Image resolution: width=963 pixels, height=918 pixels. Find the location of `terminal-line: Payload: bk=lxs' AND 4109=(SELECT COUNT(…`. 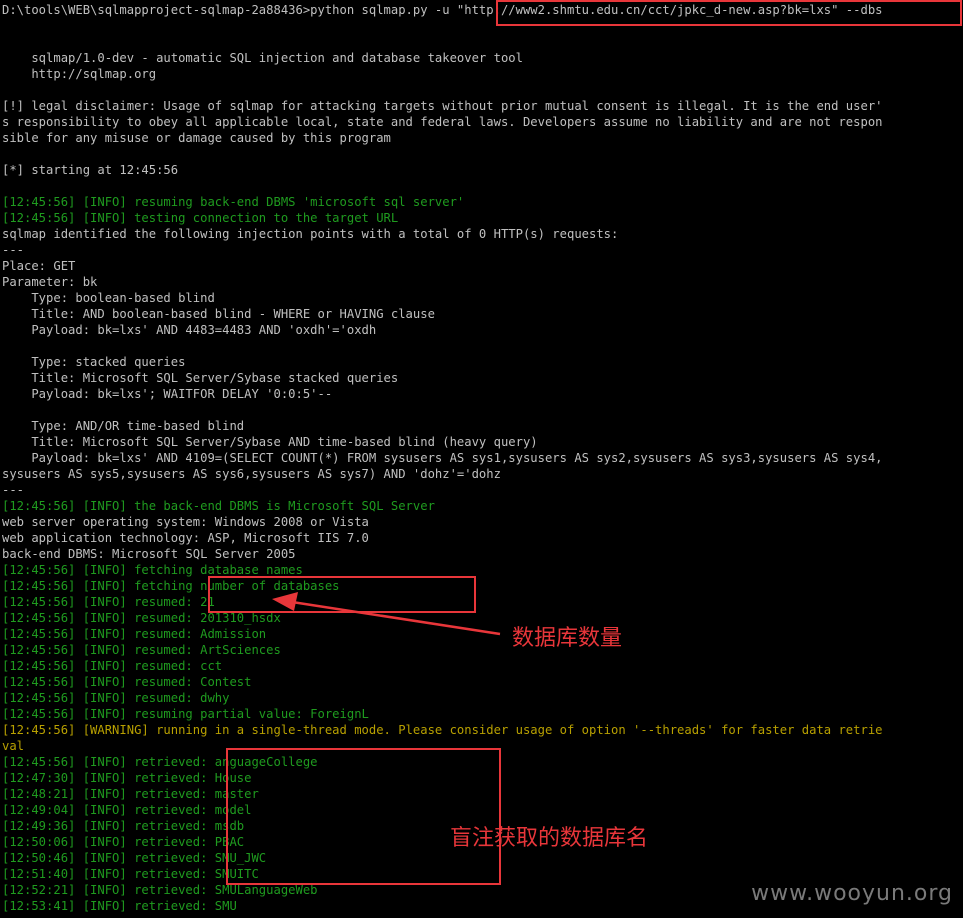

terminal-line: Payload: bk=lxs' AND 4109=(SELECT COUNT(… is located at coordinates (442, 458).